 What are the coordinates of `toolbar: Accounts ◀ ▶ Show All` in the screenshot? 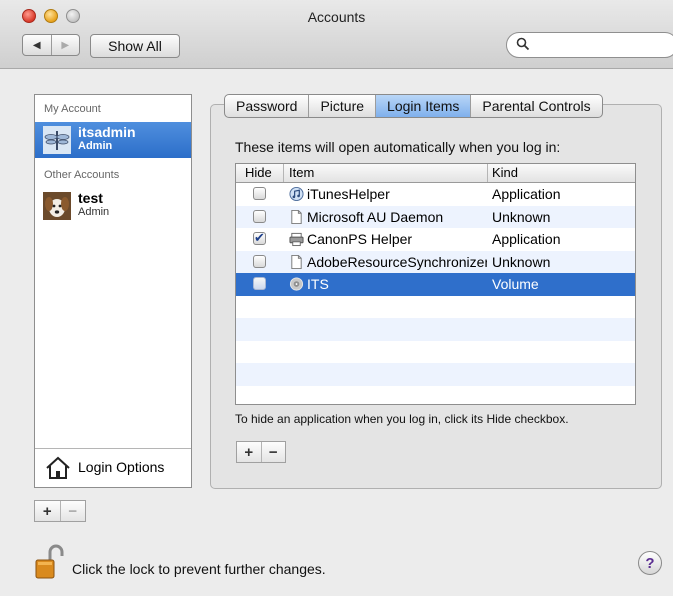 It's located at (336, 34).